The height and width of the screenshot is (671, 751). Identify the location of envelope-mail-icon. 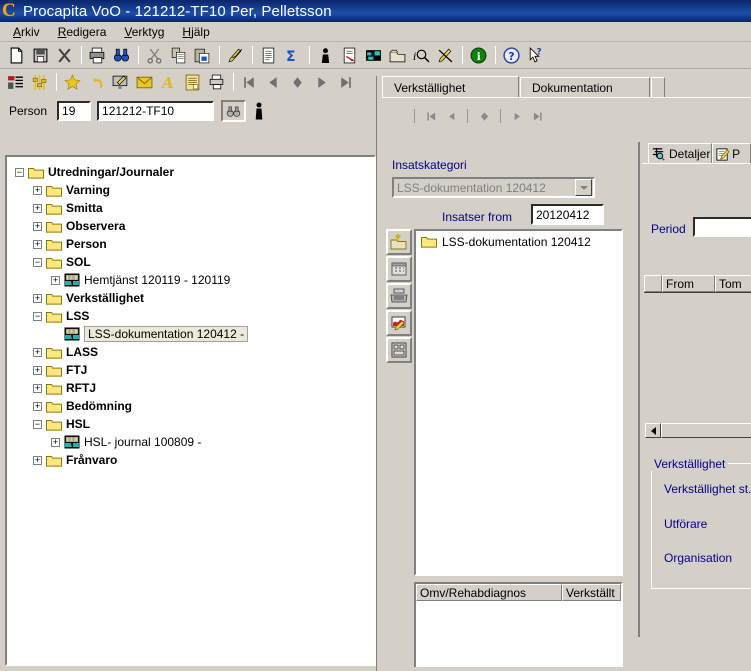
(144, 82).